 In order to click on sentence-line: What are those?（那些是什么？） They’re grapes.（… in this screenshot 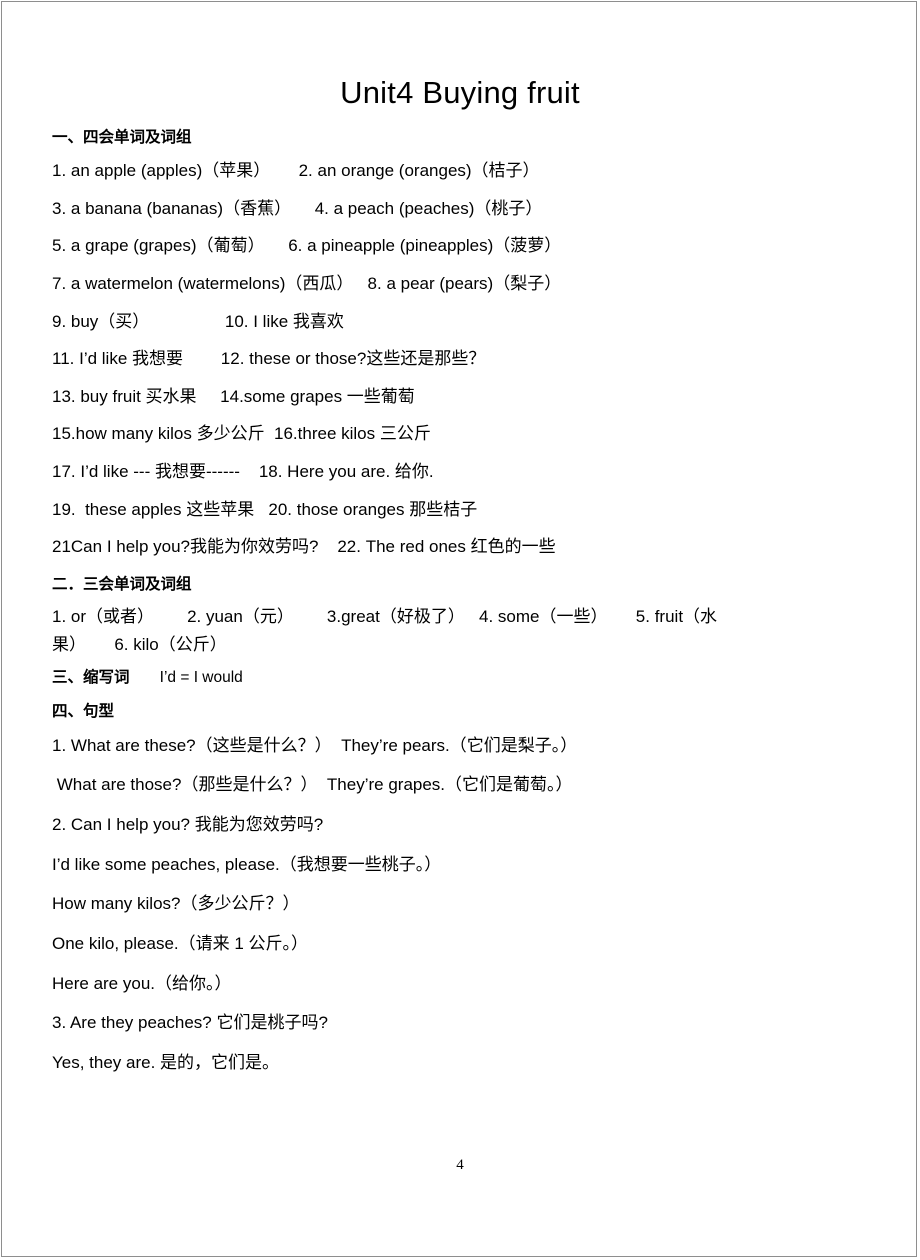, I will do `click(312, 785)`.